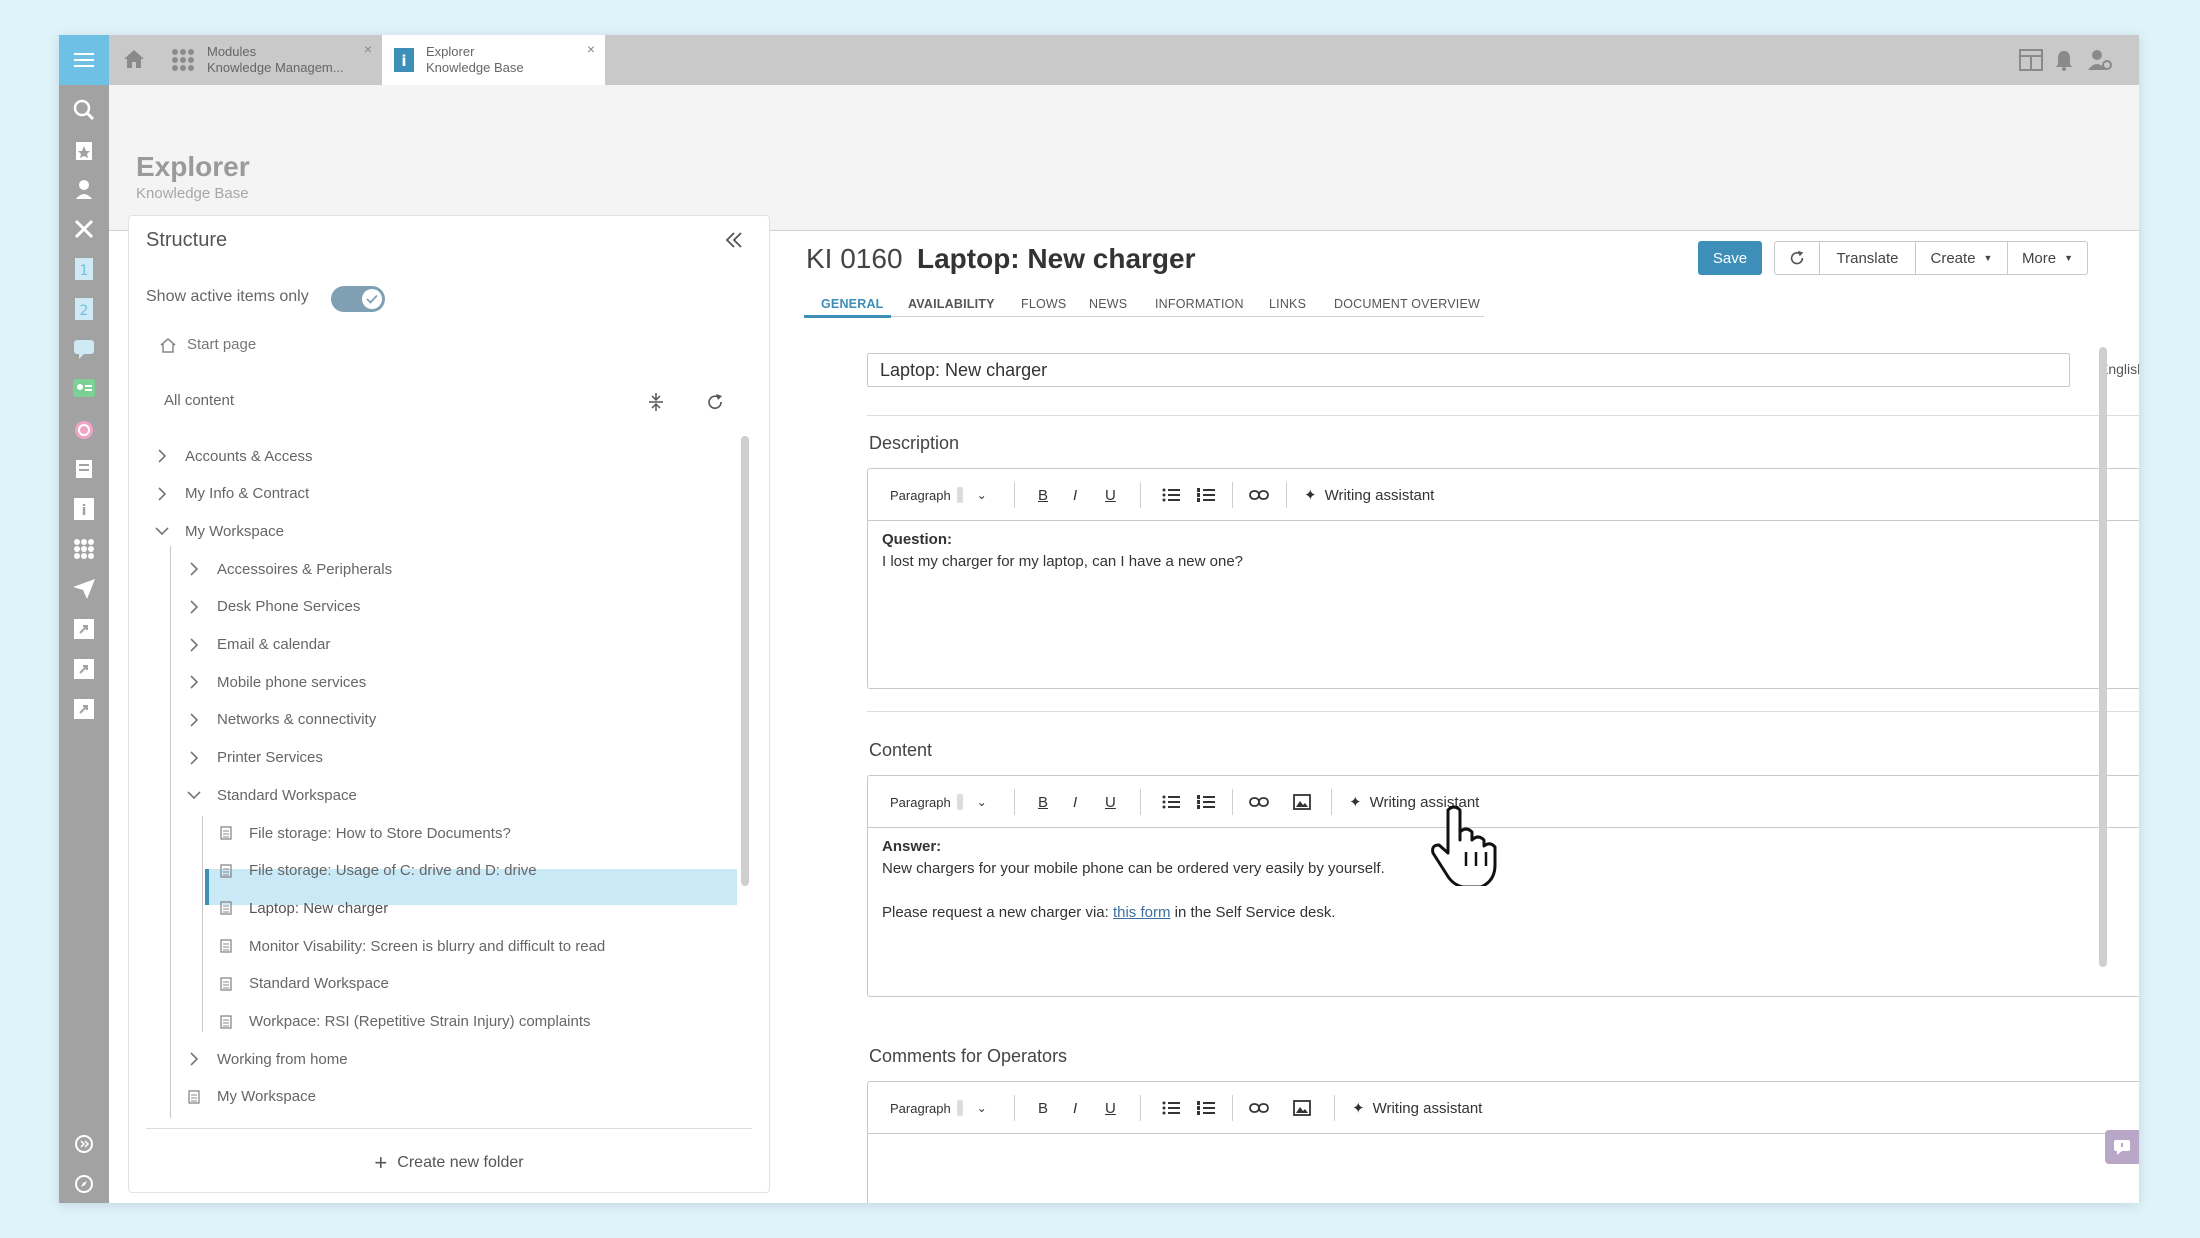 This screenshot has height=1238, width=2200. Describe the element at coordinates (84, 469) in the screenshot. I see `document-check-icon` at that location.